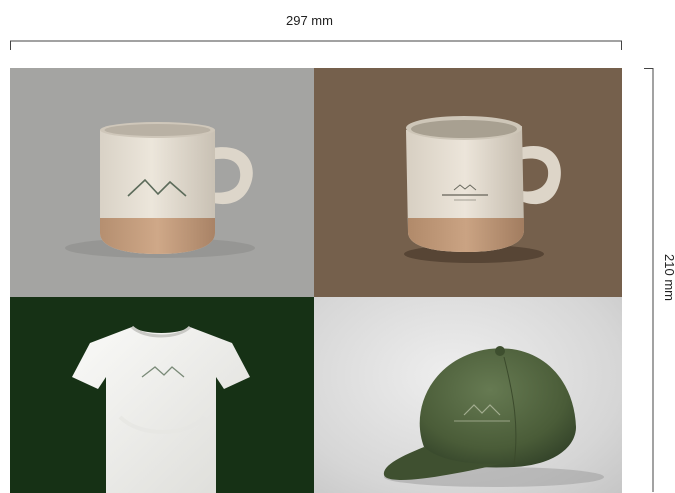  I want to click on height-dimension-label: 210 mm, so click(668, 277).